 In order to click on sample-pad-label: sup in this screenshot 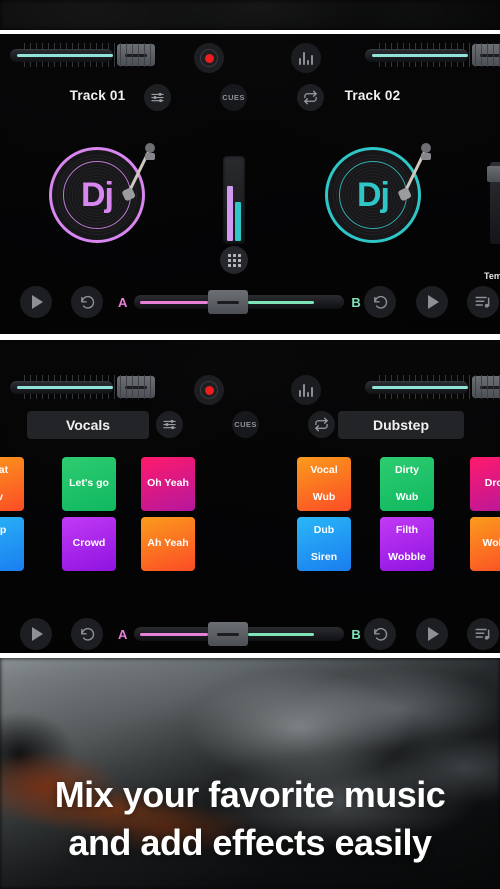, I will do `click(3, 530)`.